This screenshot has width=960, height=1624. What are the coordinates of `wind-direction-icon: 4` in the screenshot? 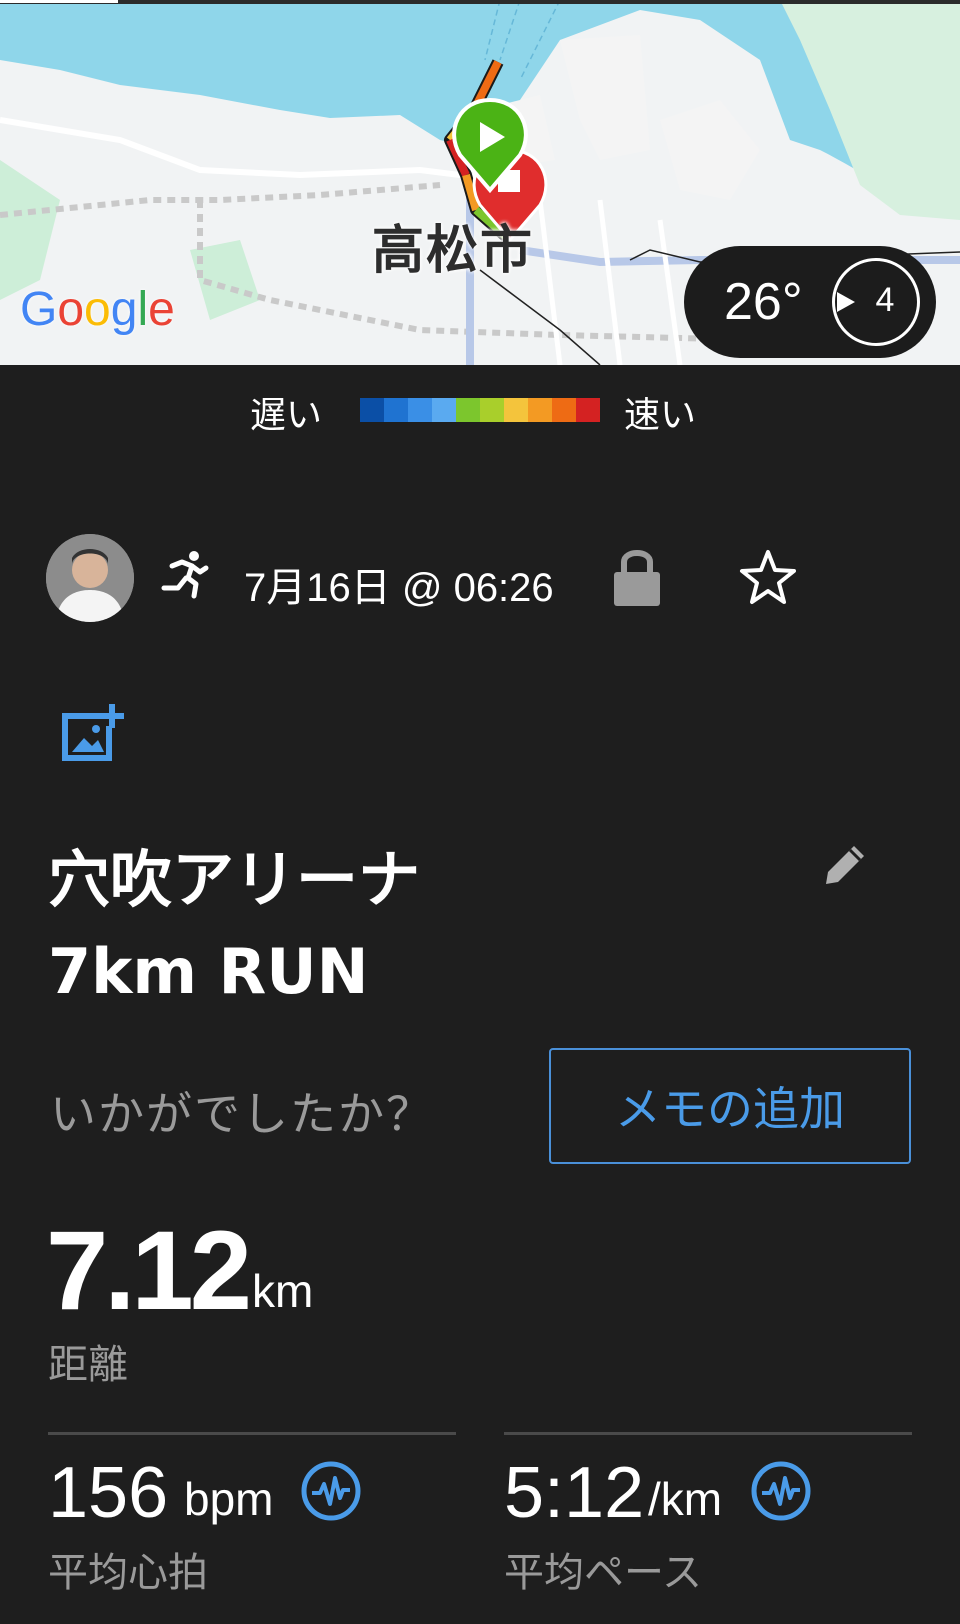 It's located at (876, 302).